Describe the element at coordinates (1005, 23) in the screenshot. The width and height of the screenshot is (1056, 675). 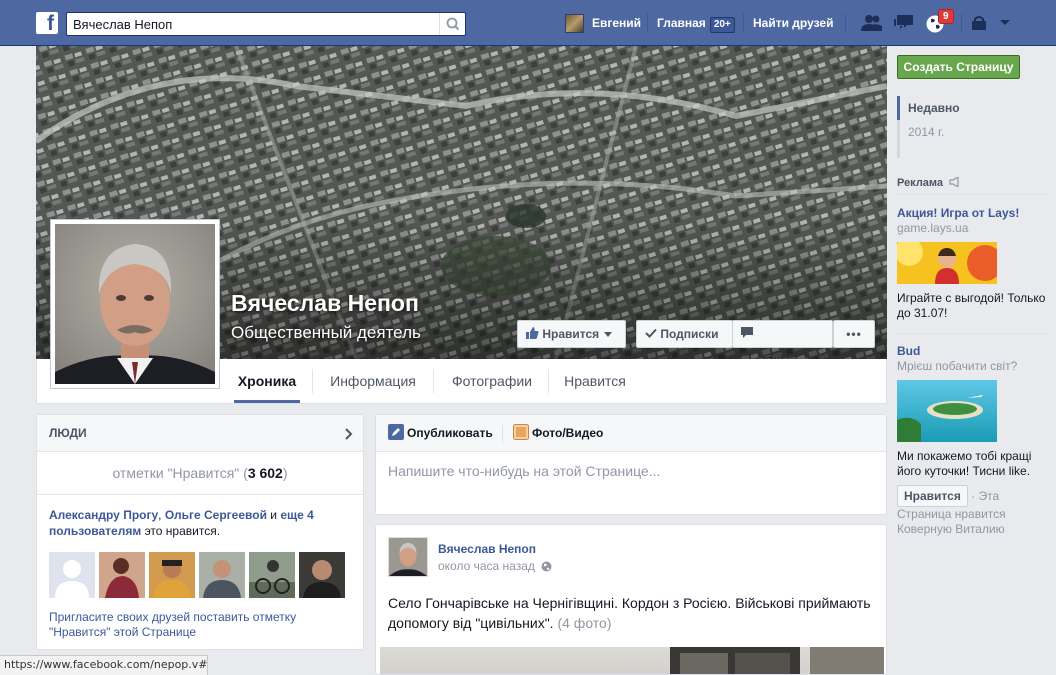
I see `account-menu-chevron-down-icon` at that location.